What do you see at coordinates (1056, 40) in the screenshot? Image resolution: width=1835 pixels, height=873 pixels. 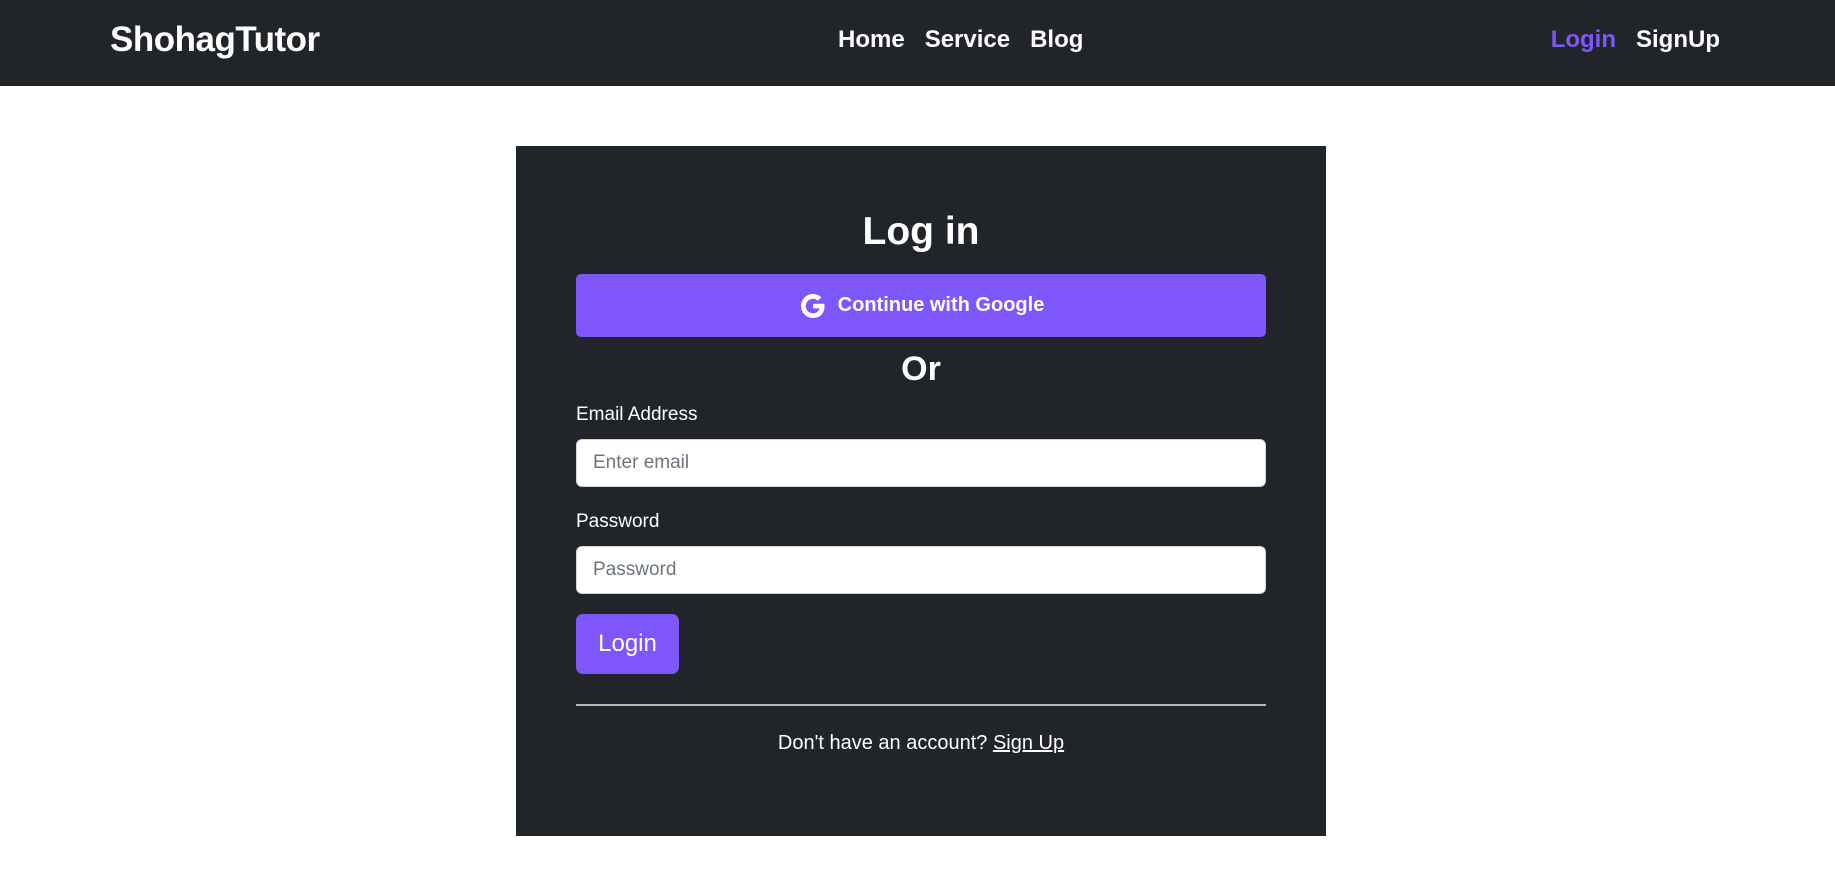 I see `nav-link-blog: Blog` at bounding box center [1056, 40].